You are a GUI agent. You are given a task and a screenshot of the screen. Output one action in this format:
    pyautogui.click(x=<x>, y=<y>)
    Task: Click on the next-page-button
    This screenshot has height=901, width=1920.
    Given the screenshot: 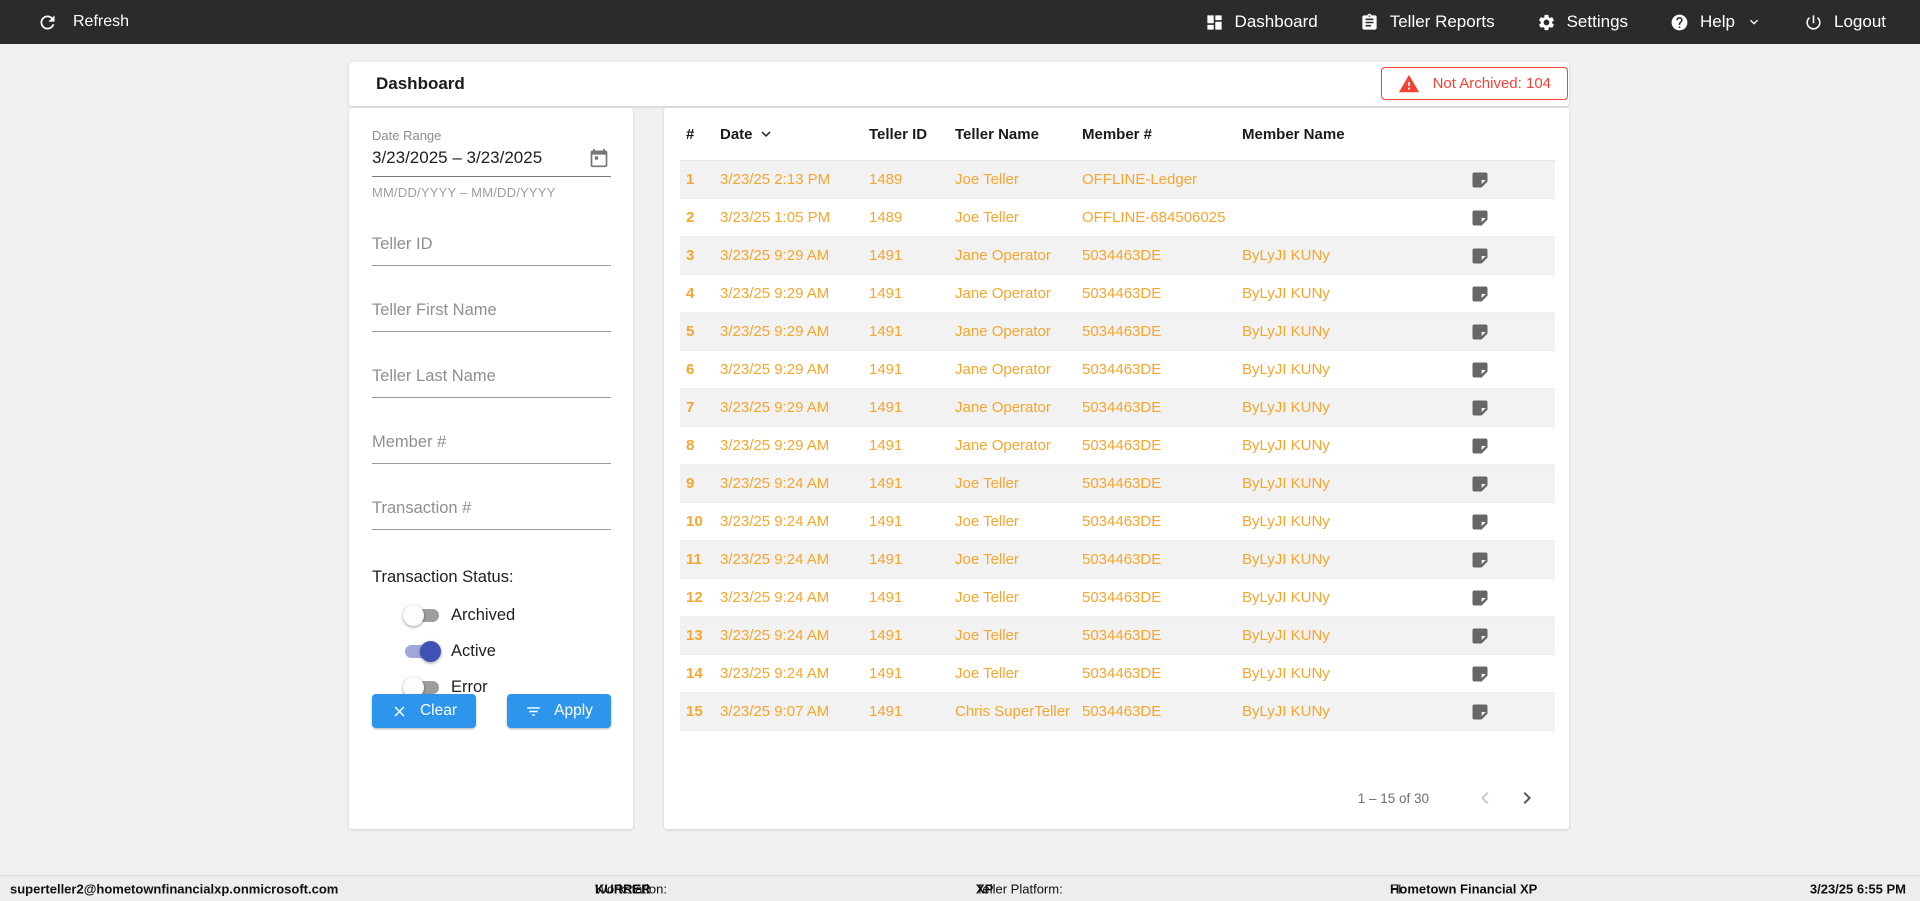 What is the action you would take?
    pyautogui.click(x=1527, y=798)
    